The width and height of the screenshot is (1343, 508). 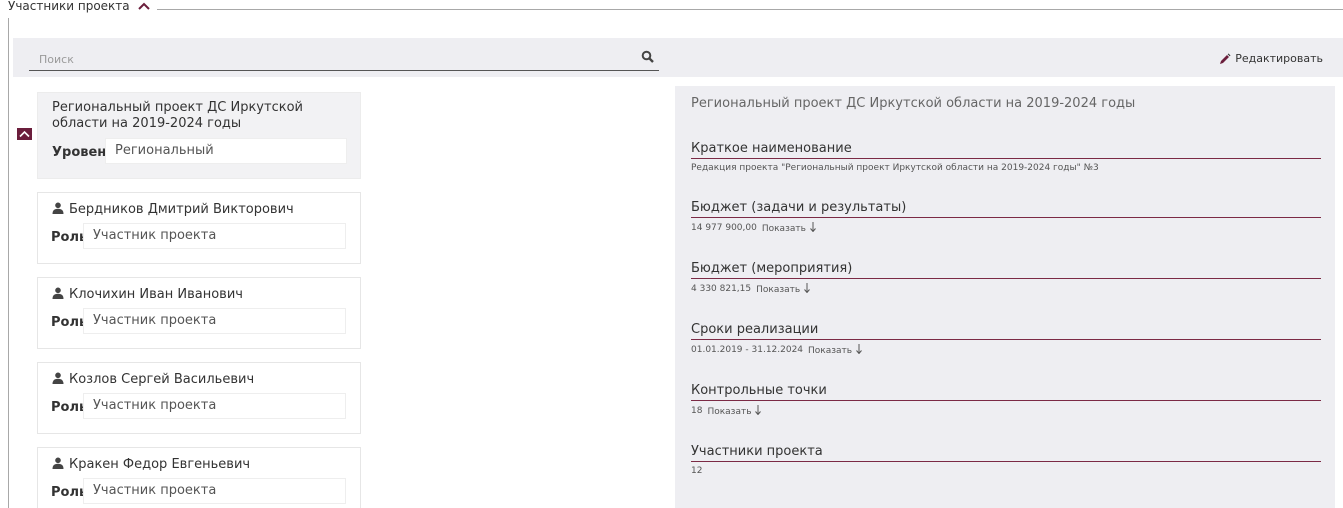 I want to click on collapse-icon, so click(x=24, y=134).